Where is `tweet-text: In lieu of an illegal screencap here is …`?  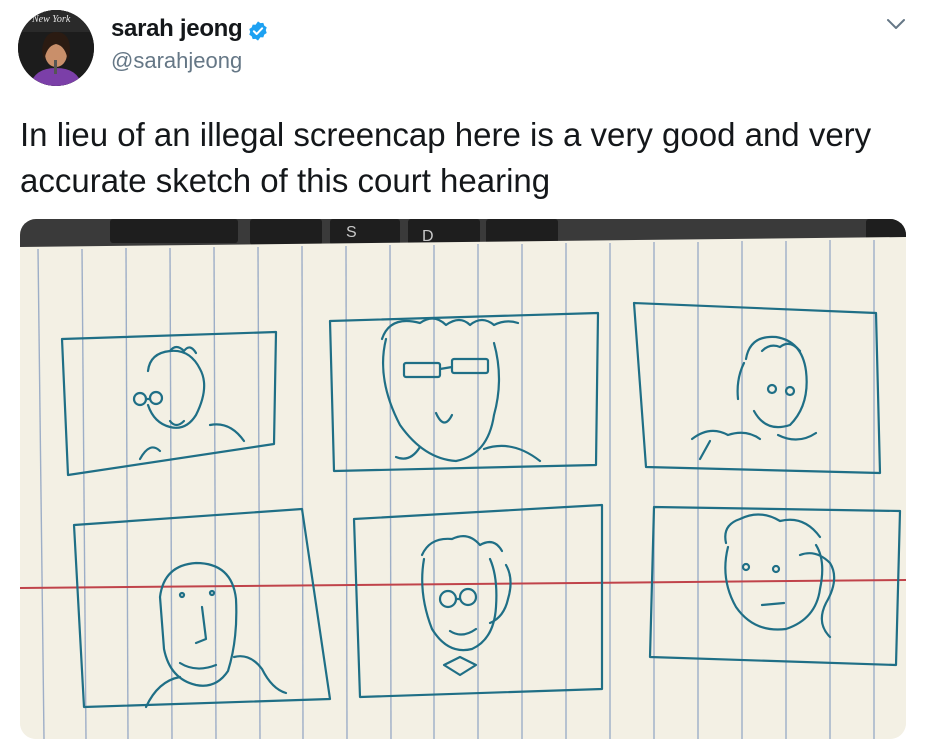 tweet-text: In lieu of an illegal screencap here is … is located at coordinates (446, 157).